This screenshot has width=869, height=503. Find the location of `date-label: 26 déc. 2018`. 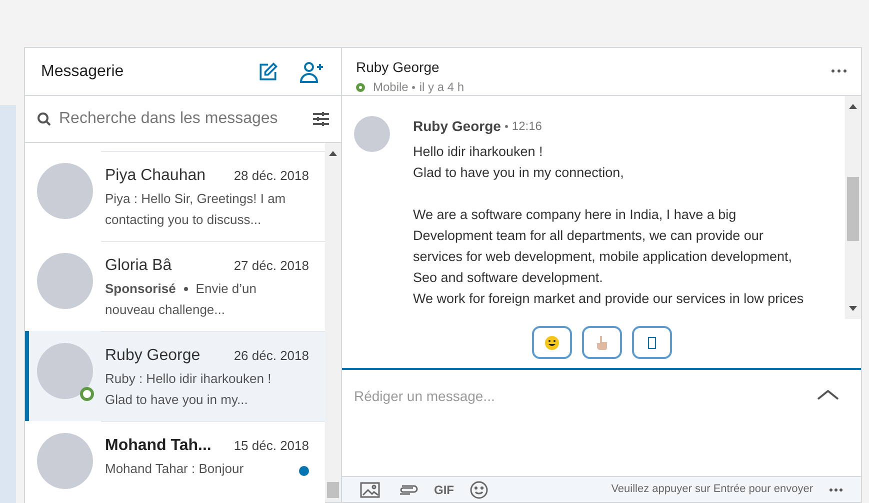

date-label: 26 déc. 2018 is located at coordinates (271, 356).